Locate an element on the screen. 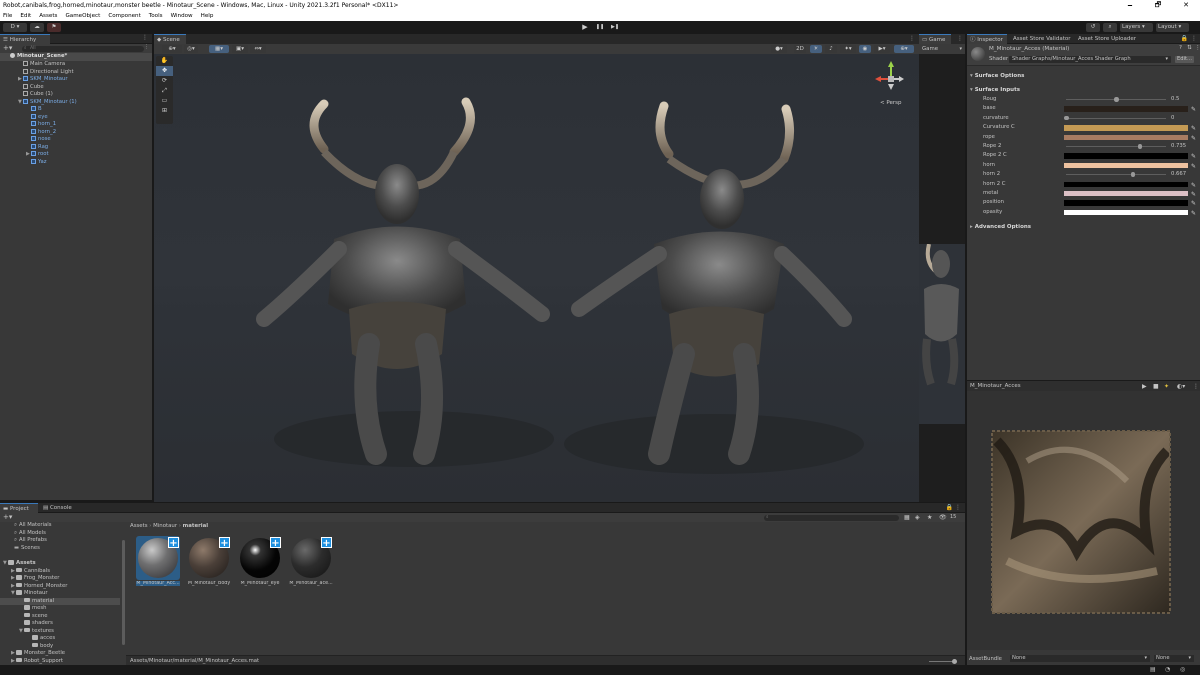 The width and height of the screenshot is (1200, 675). project-tree-item: acces is located at coordinates (60, 639).